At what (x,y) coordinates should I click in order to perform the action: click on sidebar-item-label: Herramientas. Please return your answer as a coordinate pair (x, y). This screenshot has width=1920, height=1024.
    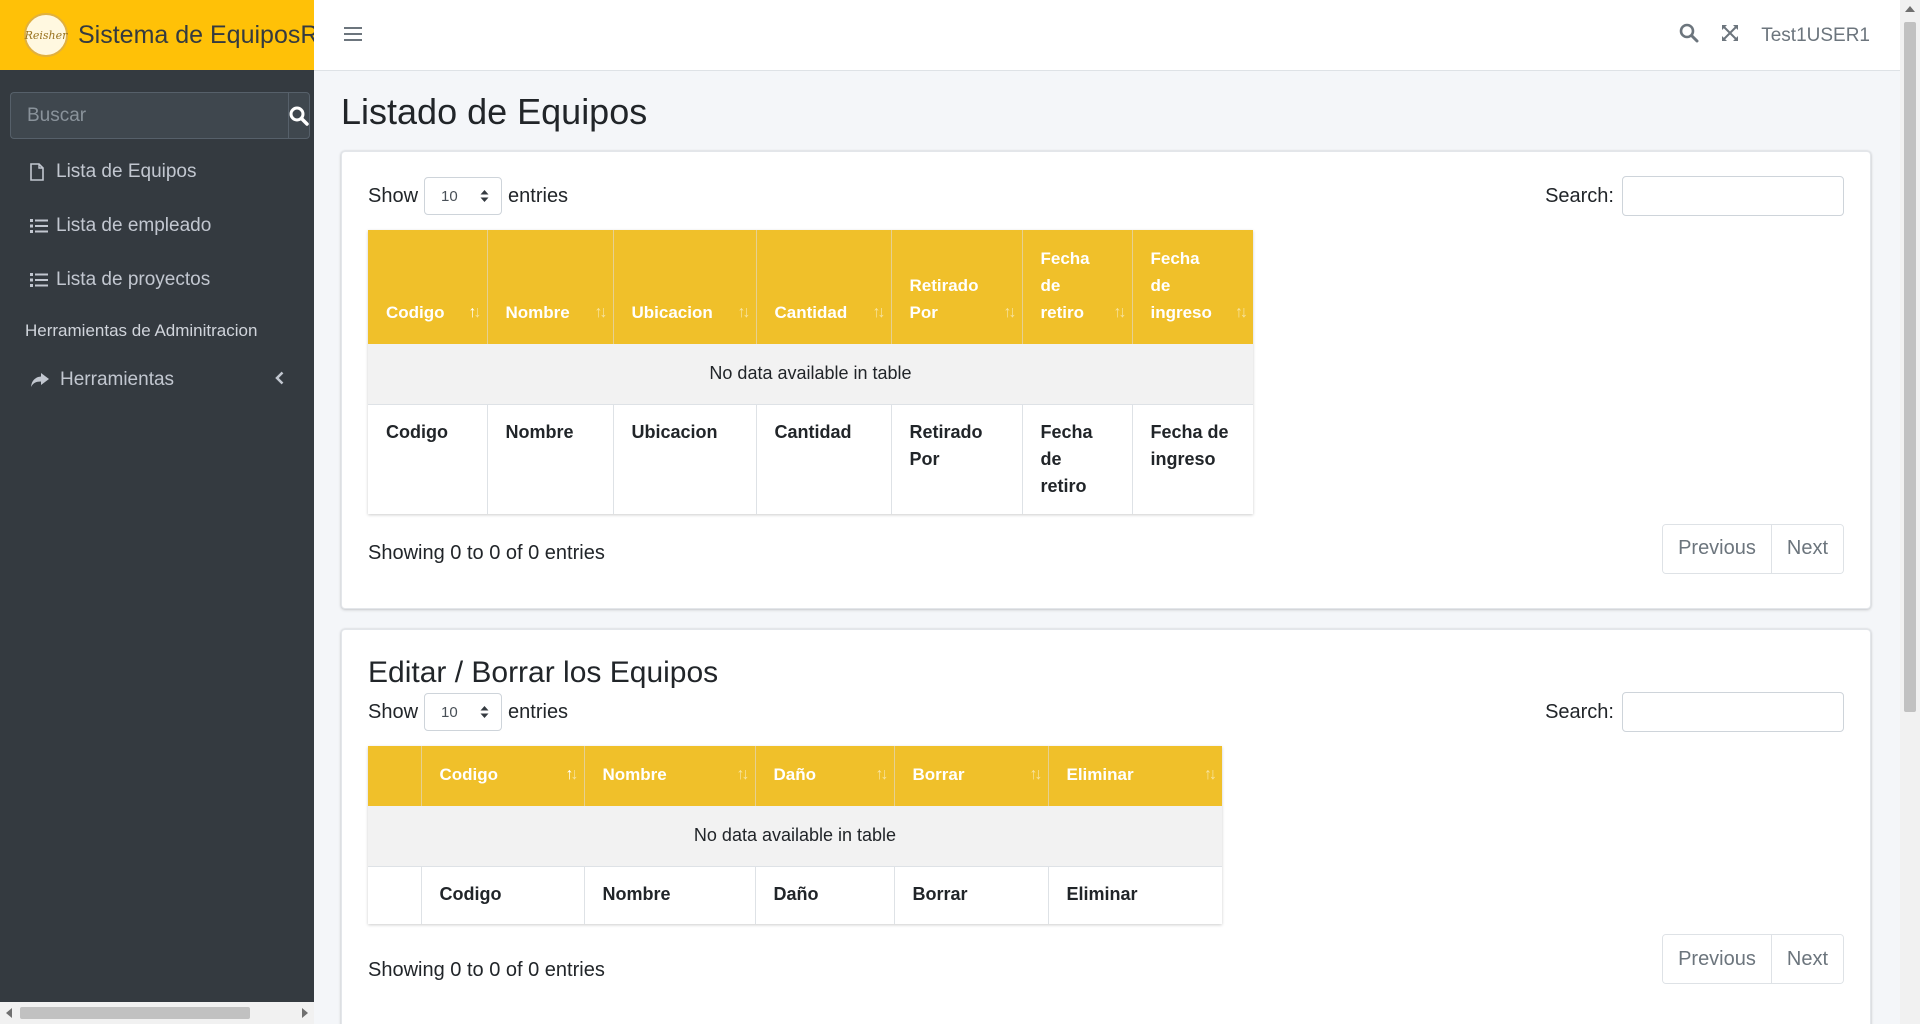
    Looking at the image, I should click on (117, 379).